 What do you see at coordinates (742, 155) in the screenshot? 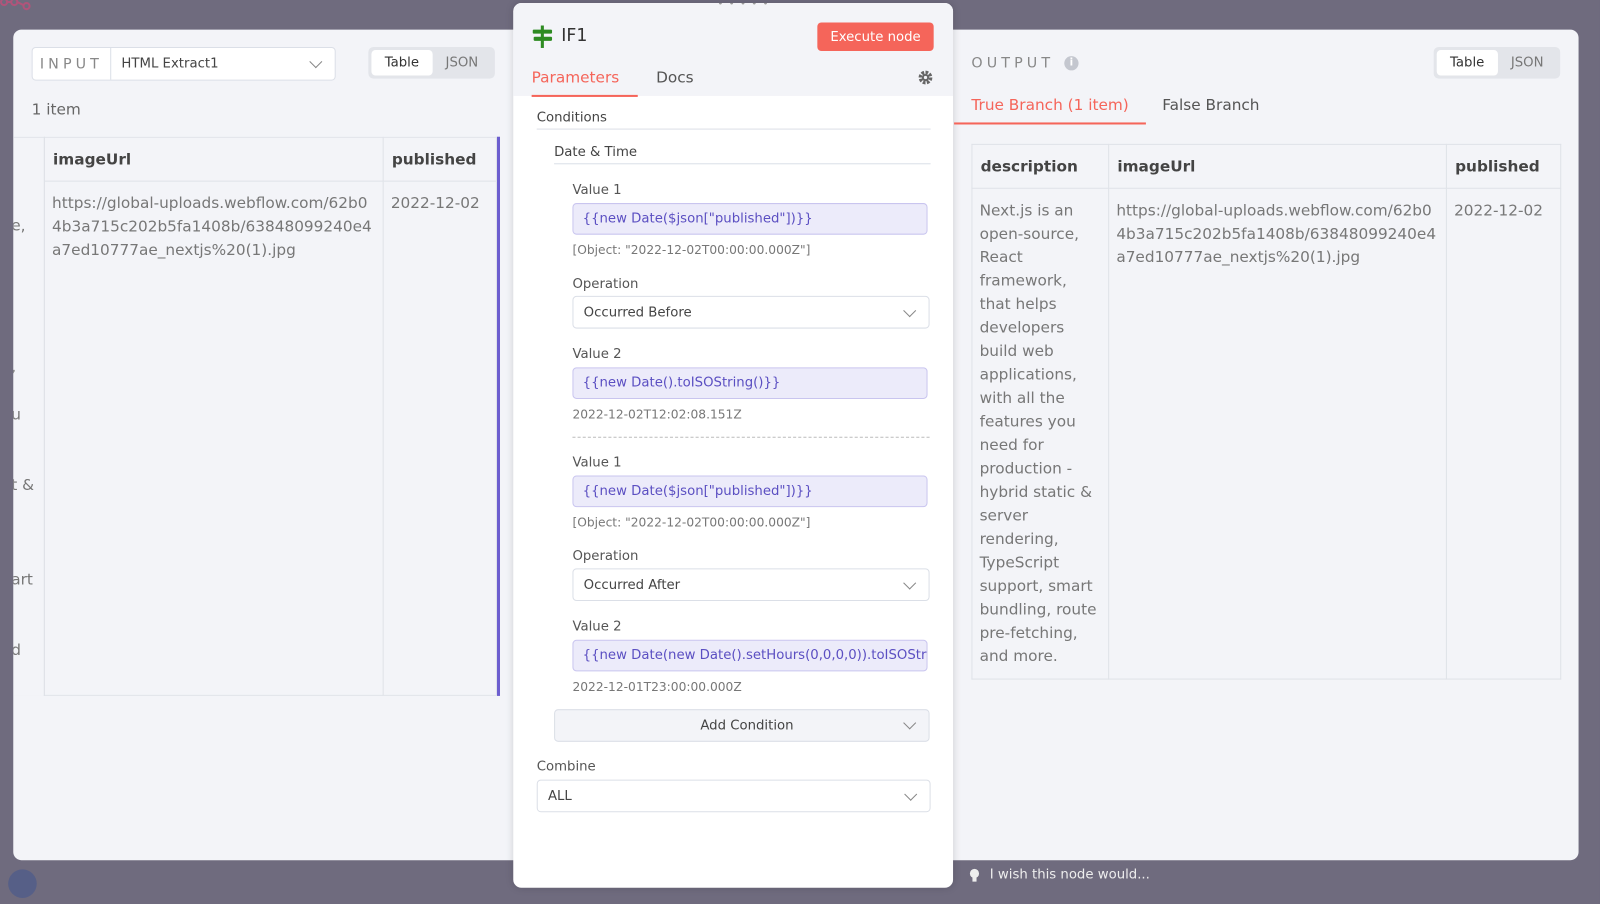
I see `date-time-heading: Date & Time` at bounding box center [742, 155].